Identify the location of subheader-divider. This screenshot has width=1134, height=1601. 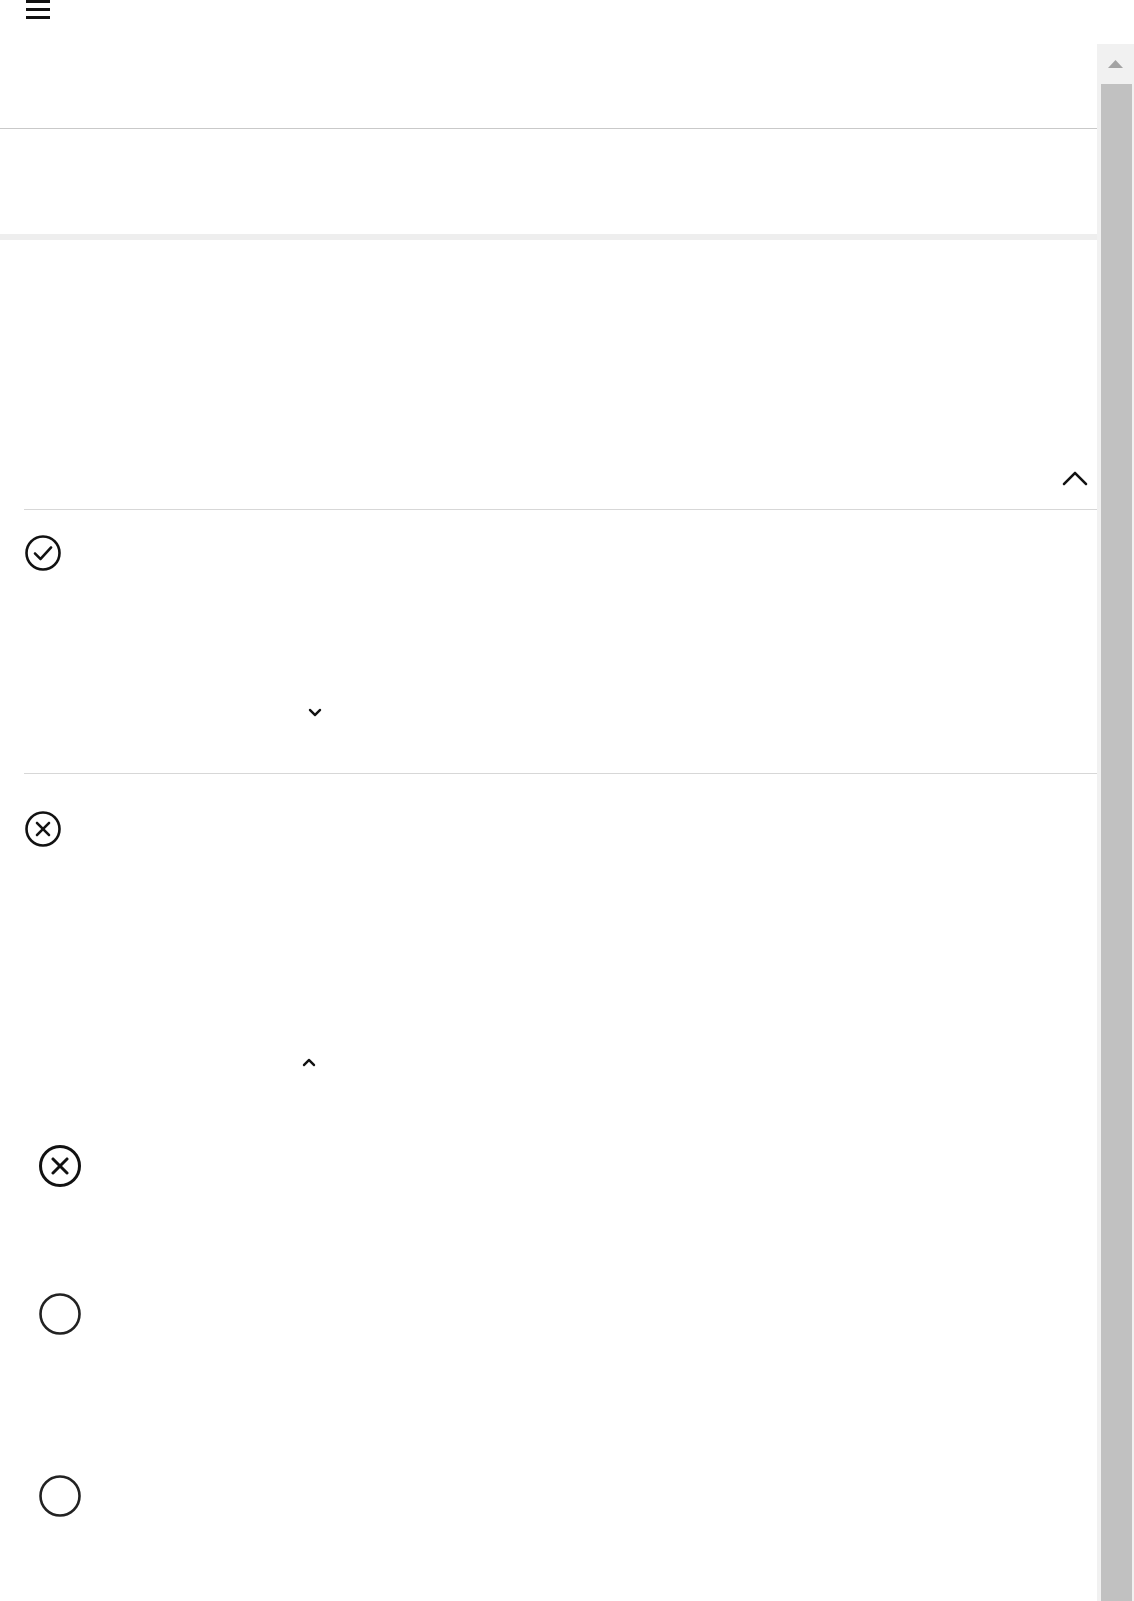
(548, 237).